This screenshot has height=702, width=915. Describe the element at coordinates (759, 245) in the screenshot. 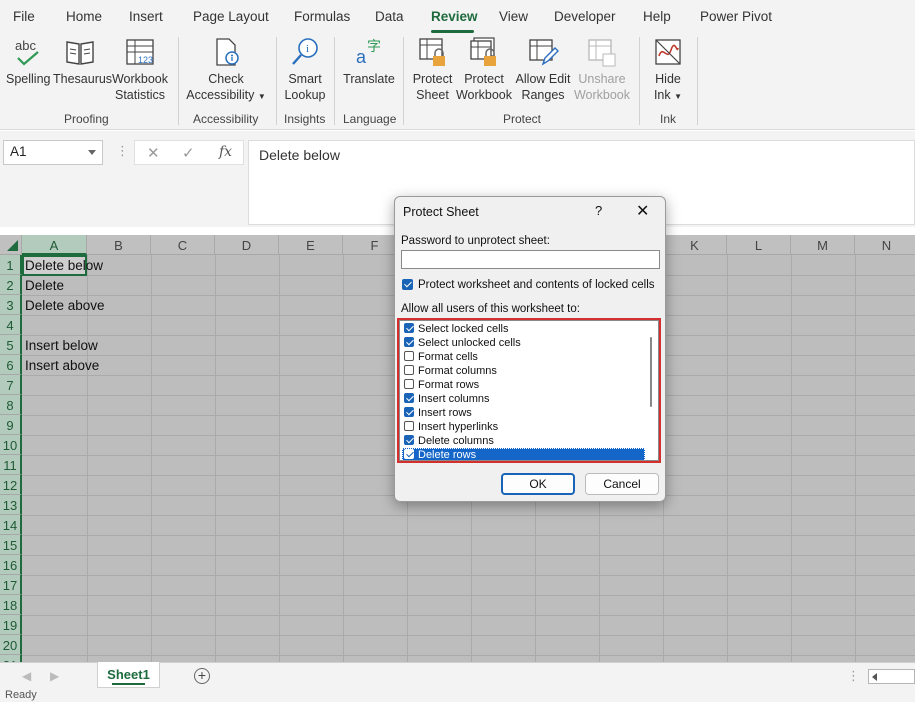

I see `column-header-l: L` at that location.